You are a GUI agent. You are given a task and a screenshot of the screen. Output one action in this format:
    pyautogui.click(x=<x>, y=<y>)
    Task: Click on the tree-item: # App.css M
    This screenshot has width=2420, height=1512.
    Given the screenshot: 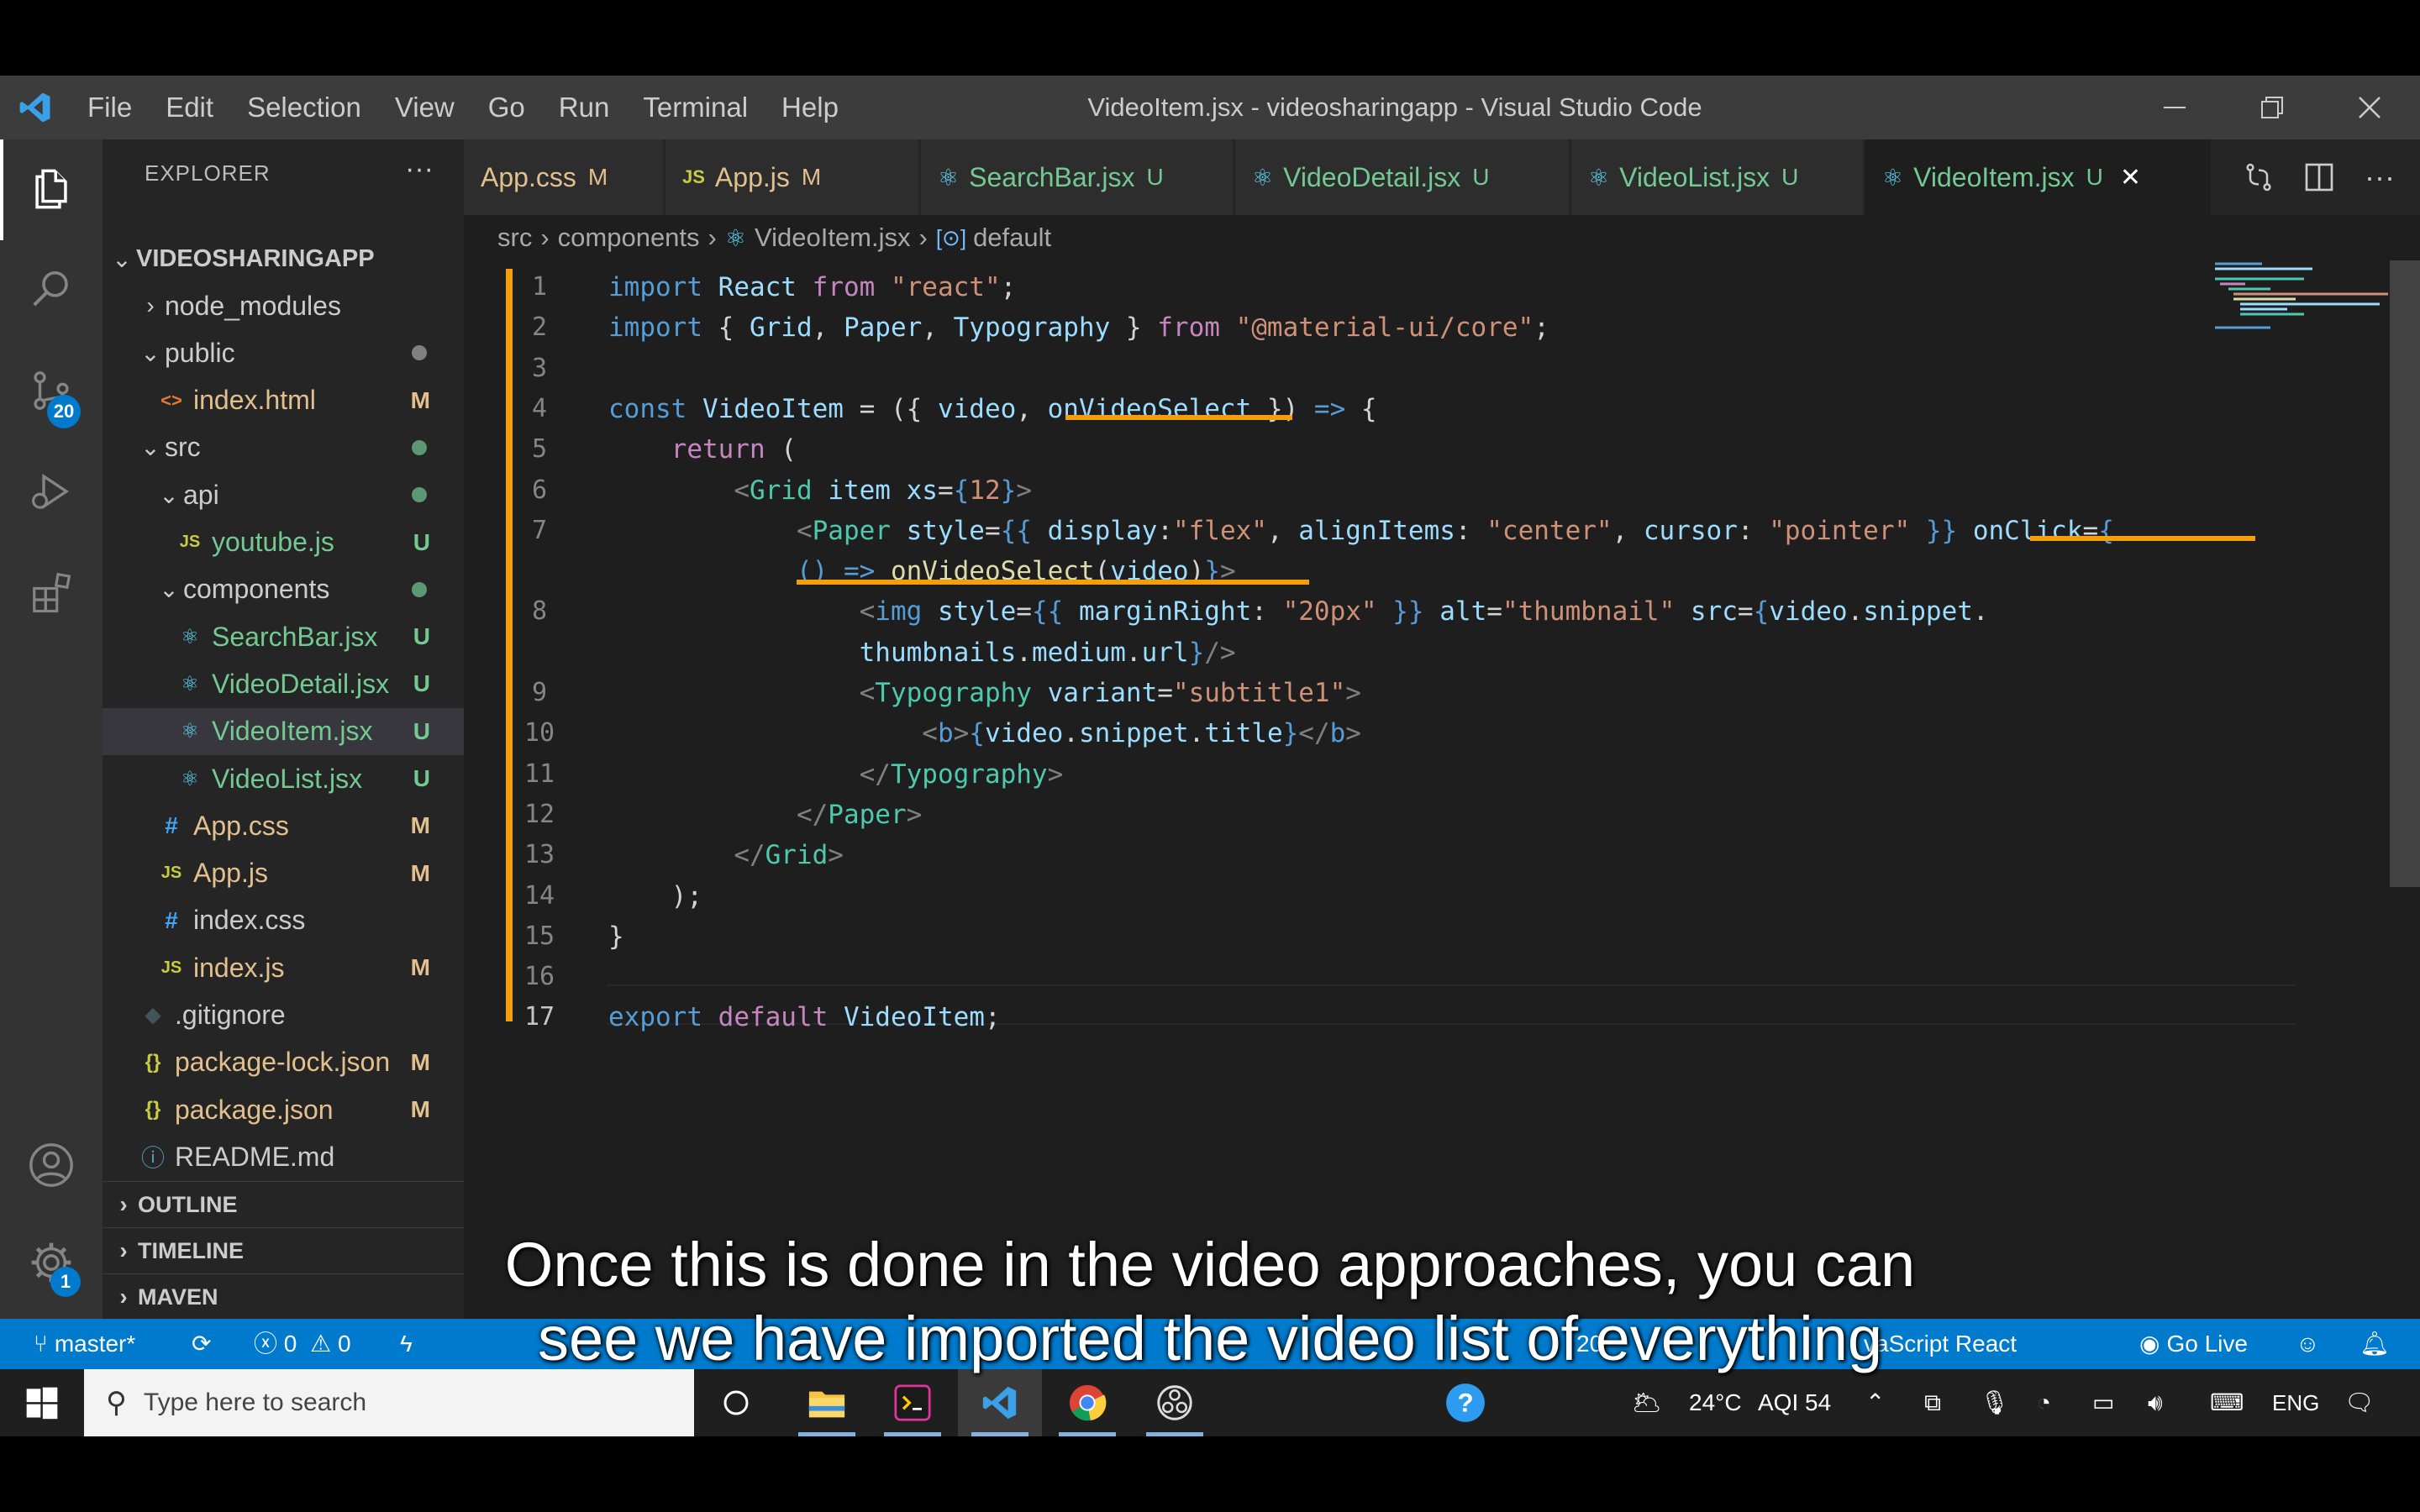 What is the action you would take?
    pyautogui.click(x=284, y=825)
    